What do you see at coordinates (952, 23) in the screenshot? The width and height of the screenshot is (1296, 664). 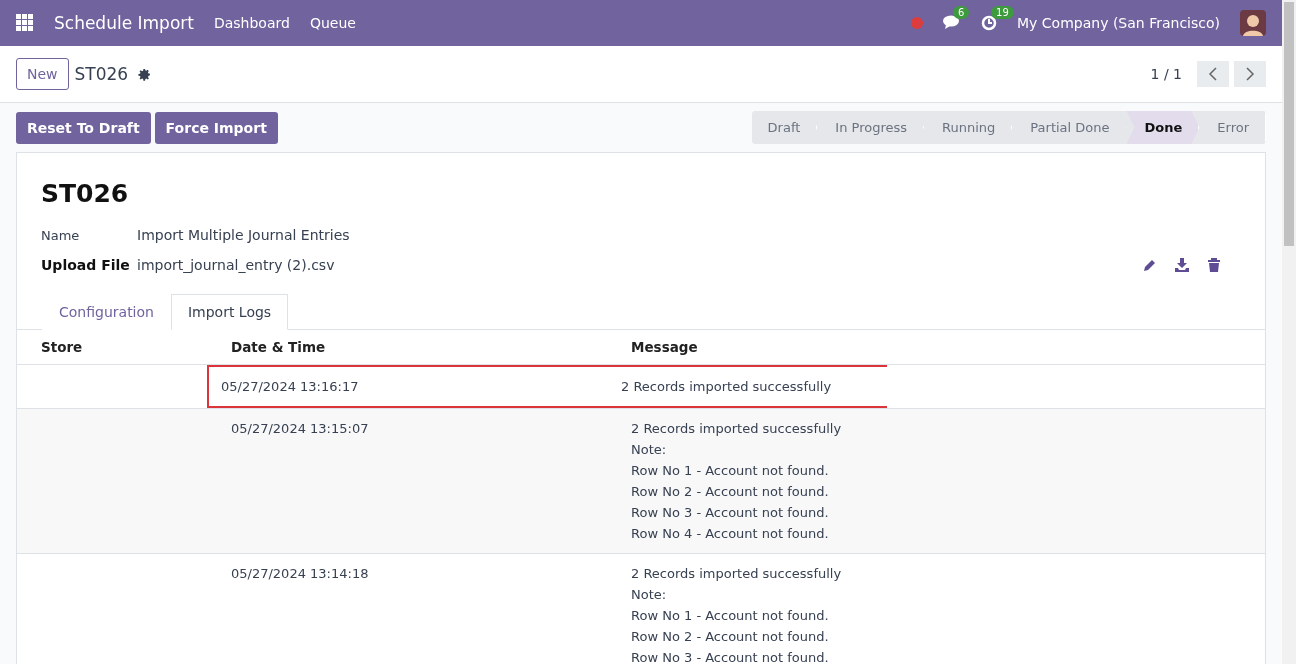 I see `chat-icon` at bounding box center [952, 23].